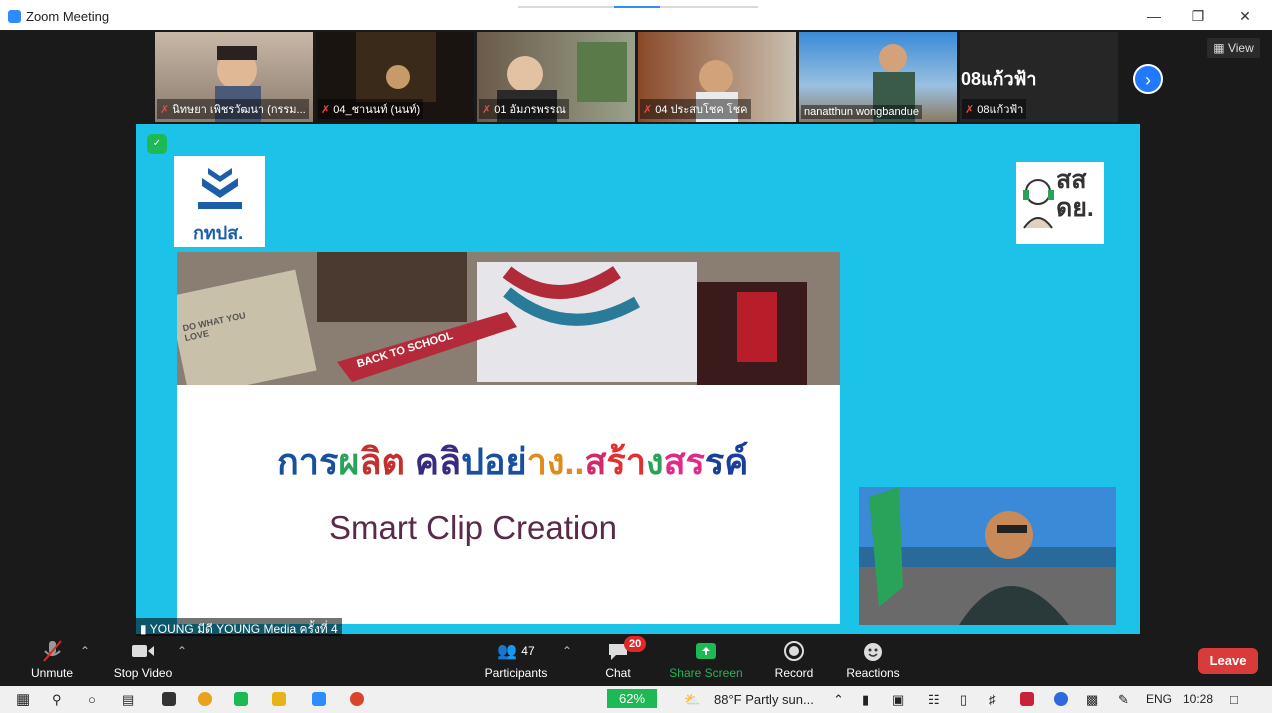  What do you see at coordinates (1234, 699) in the screenshot?
I see `notifications-icon: □` at bounding box center [1234, 699].